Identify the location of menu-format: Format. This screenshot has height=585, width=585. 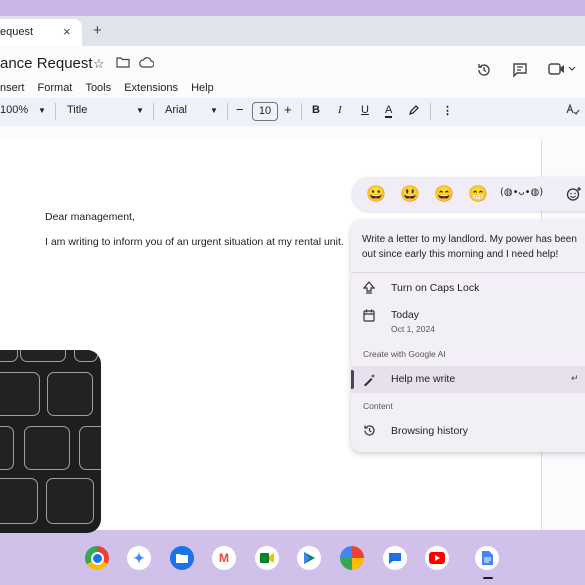
(55, 88).